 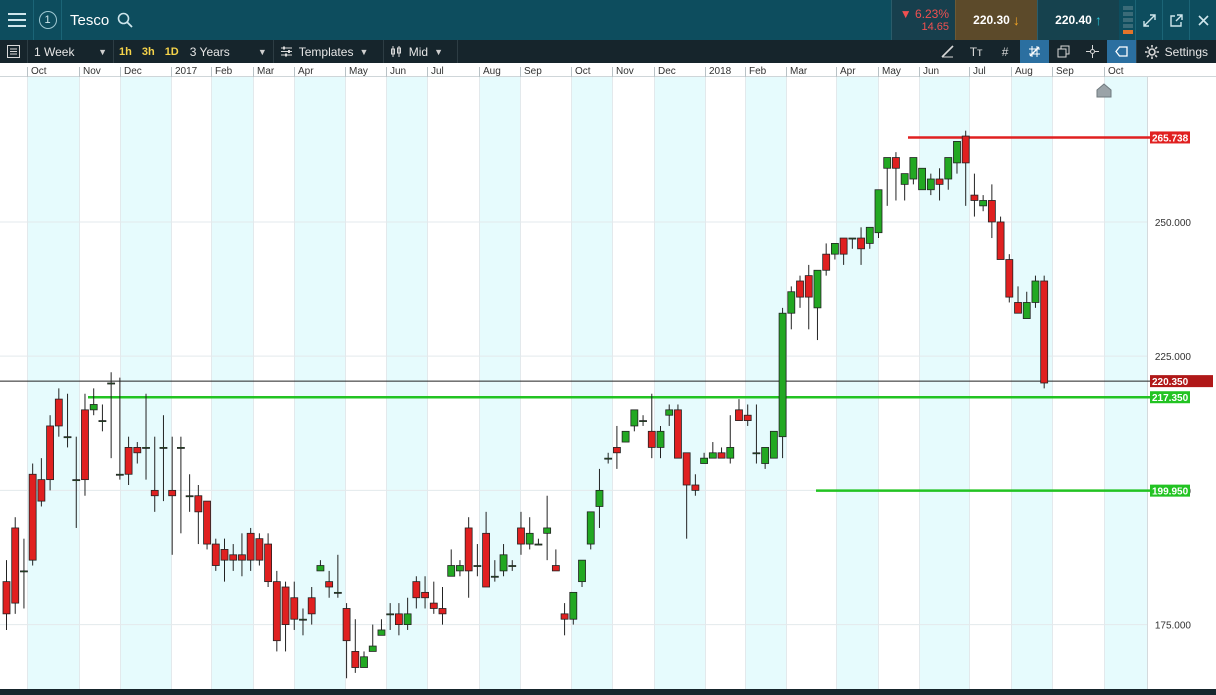 I want to click on templates-select: Templates ▼, so click(x=329, y=51).